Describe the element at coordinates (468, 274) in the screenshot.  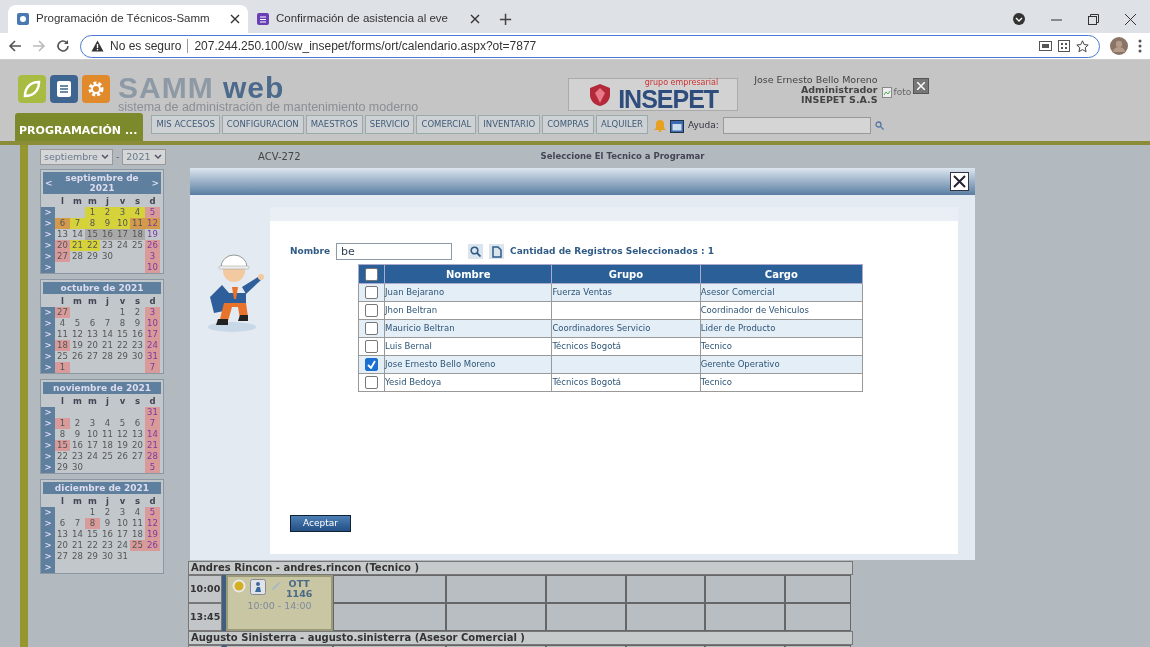
I see `column-header: Nombre` at that location.